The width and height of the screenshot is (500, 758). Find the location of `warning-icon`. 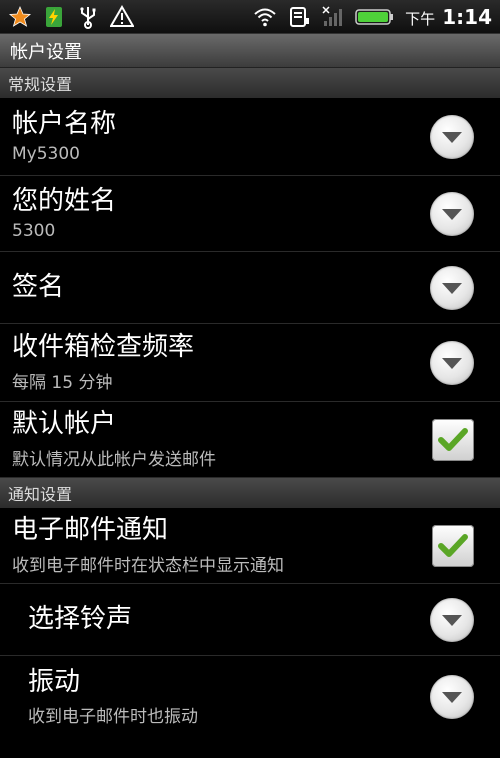

warning-icon is located at coordinates (122, 16).